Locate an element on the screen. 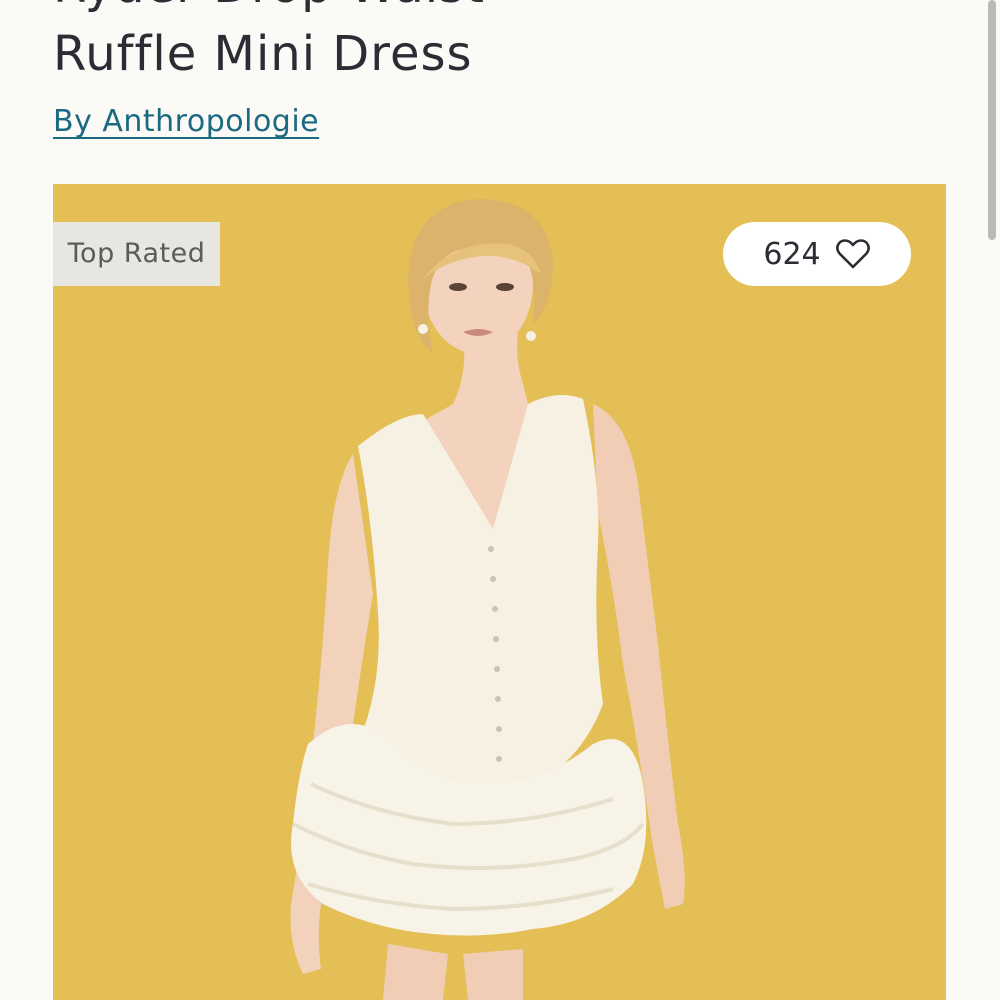 The height and width of the screenshot is (1000, 1000). favorites-count: 624 is located at coordinates (792, 254).